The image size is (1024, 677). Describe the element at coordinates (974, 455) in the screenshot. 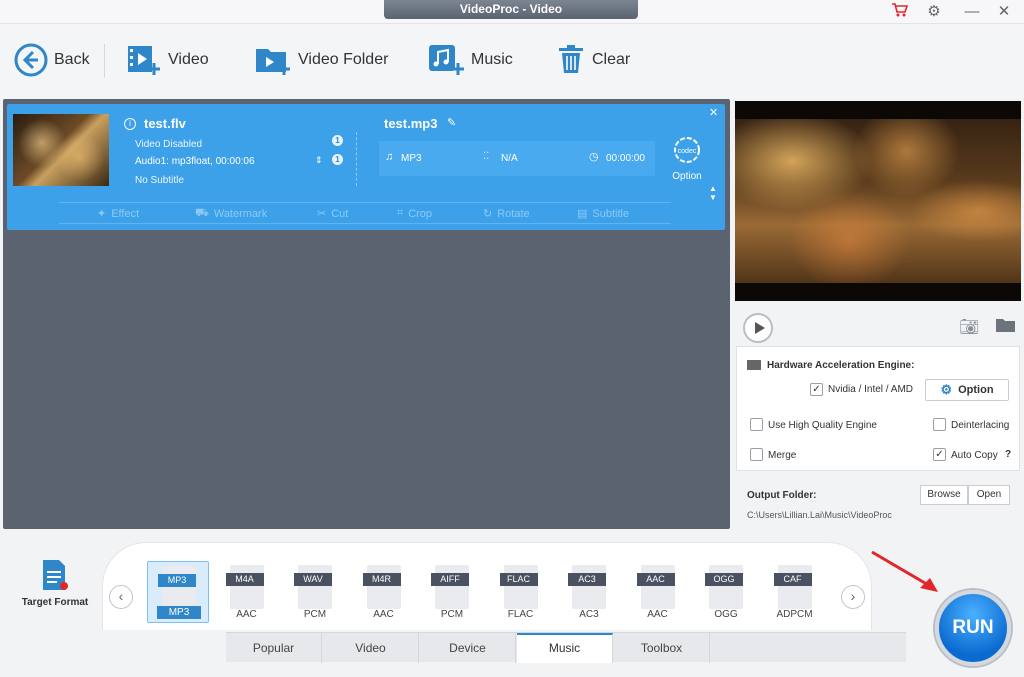

I see `auto-copy-label: Auto Copy` at that location.